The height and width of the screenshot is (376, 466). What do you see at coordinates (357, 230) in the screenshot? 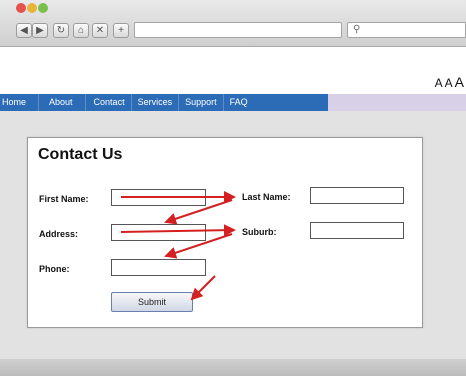
I see `suburb-field` at bounding box center [357, 230].